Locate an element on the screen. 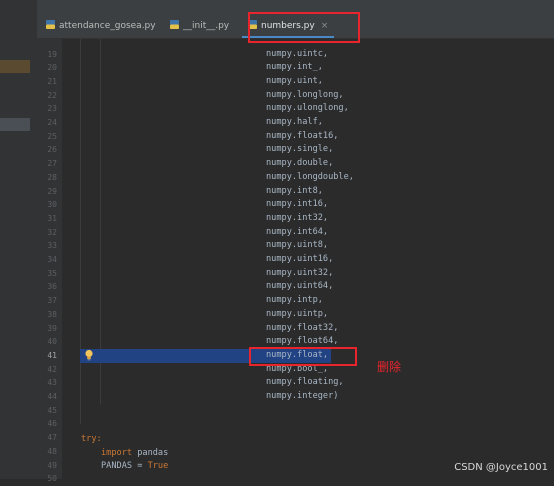  line-number: 50 is located at coordinates (52, 479).